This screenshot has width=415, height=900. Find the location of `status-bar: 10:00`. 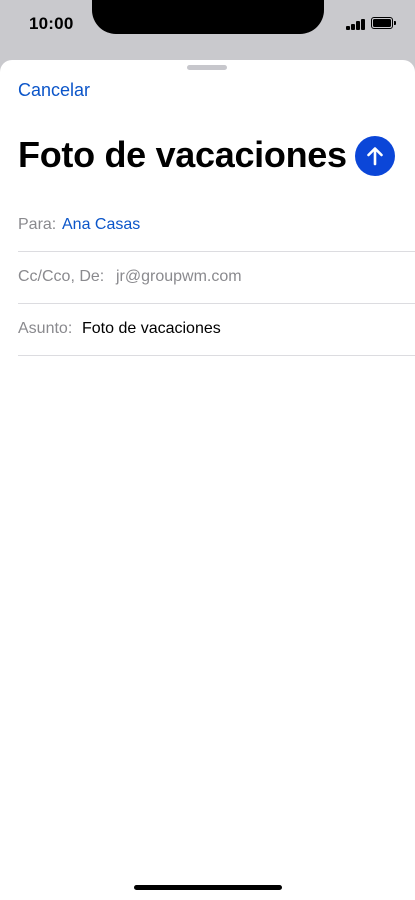

status-bar: 10:00 is located at coordinates (207, 29).